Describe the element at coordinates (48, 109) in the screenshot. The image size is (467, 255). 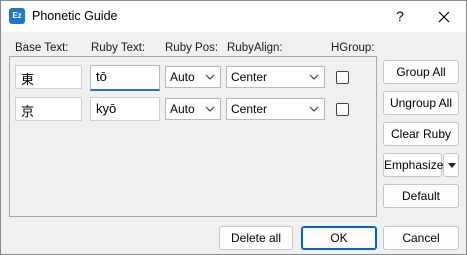
I see `base-text-field: 京` at that location.